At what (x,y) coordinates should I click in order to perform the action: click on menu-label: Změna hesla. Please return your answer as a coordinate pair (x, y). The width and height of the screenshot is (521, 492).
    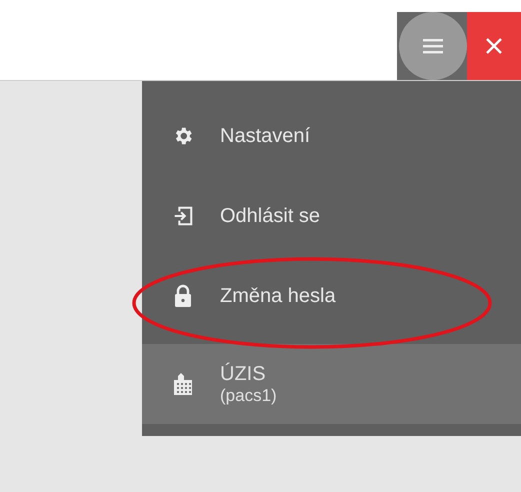
    Looking at the image, I should click on (278, 296).